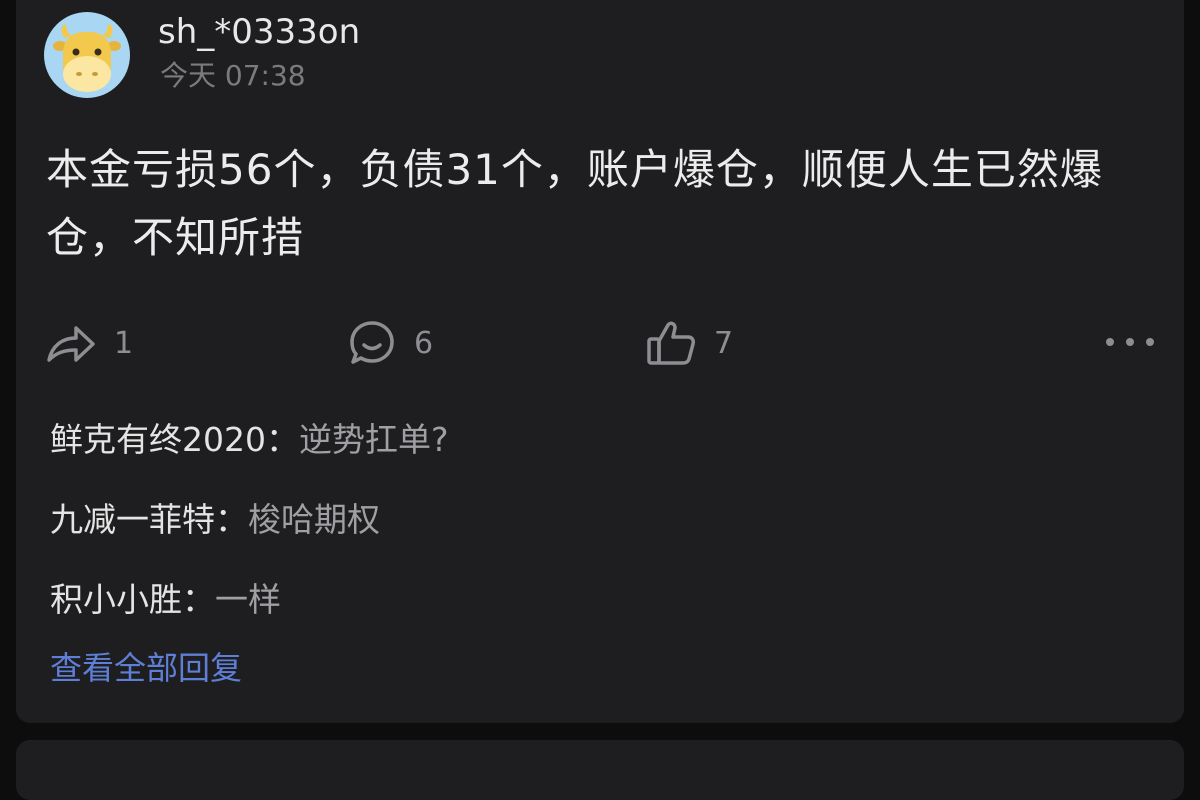 The image size is (1200, 800). I want to click on share-count: 1, so click(124, 343).